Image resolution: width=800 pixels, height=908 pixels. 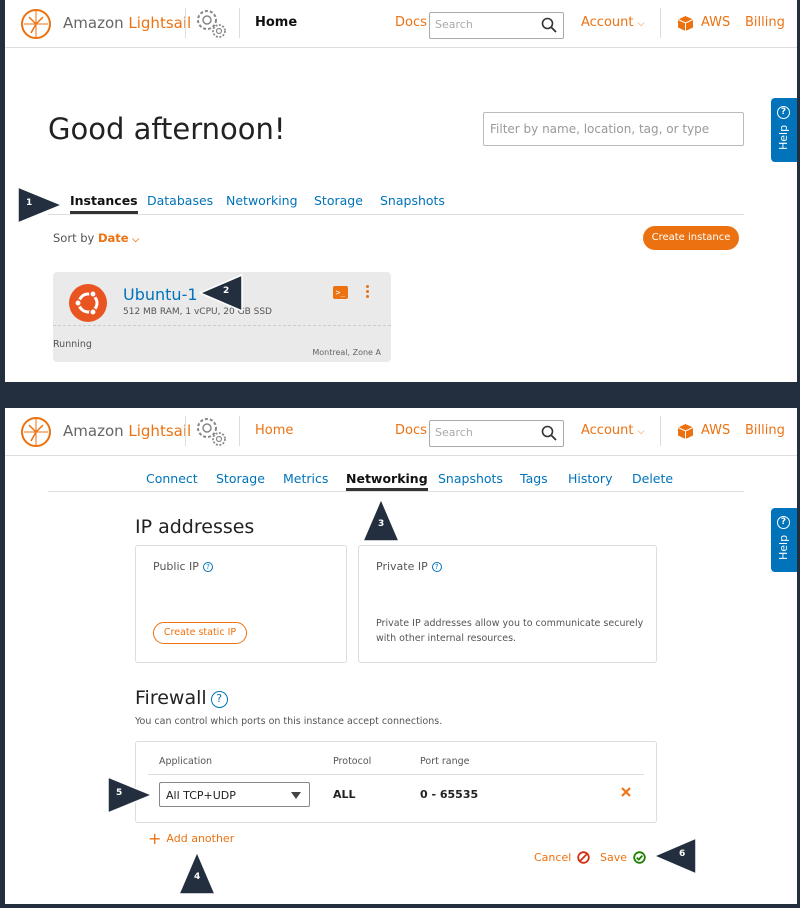 What do you see at coordinates (234, 794) in the screenshot?
I see `application-select: All TCP+UDP` at bounding box center [234, 794].